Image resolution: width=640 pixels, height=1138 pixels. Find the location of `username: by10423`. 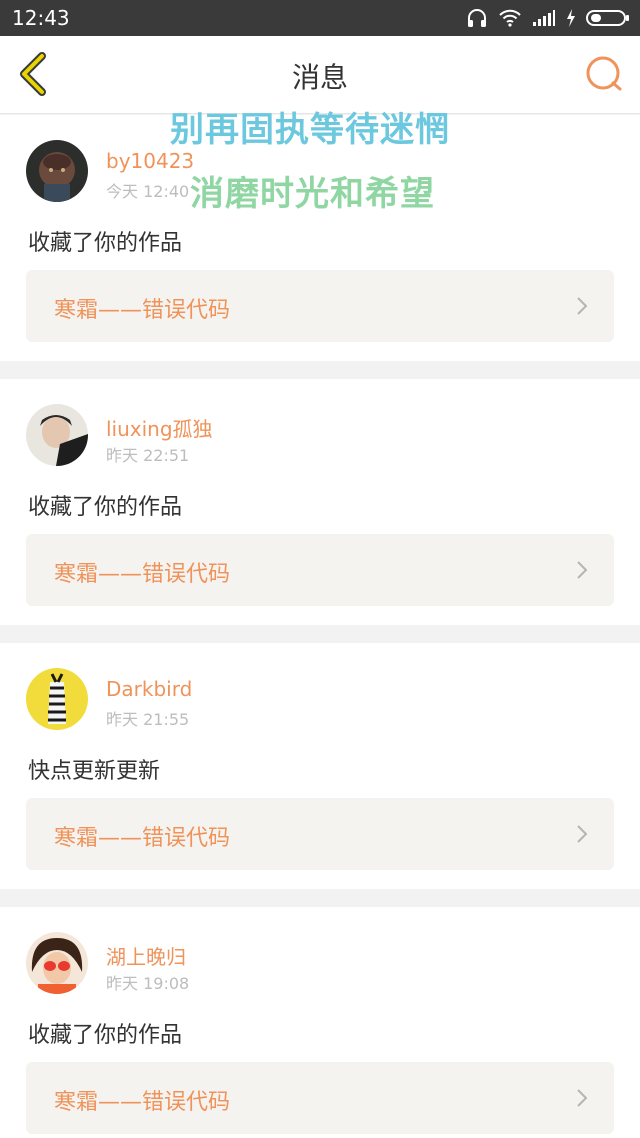

username: by10423 is located at coordinates (150, 161).